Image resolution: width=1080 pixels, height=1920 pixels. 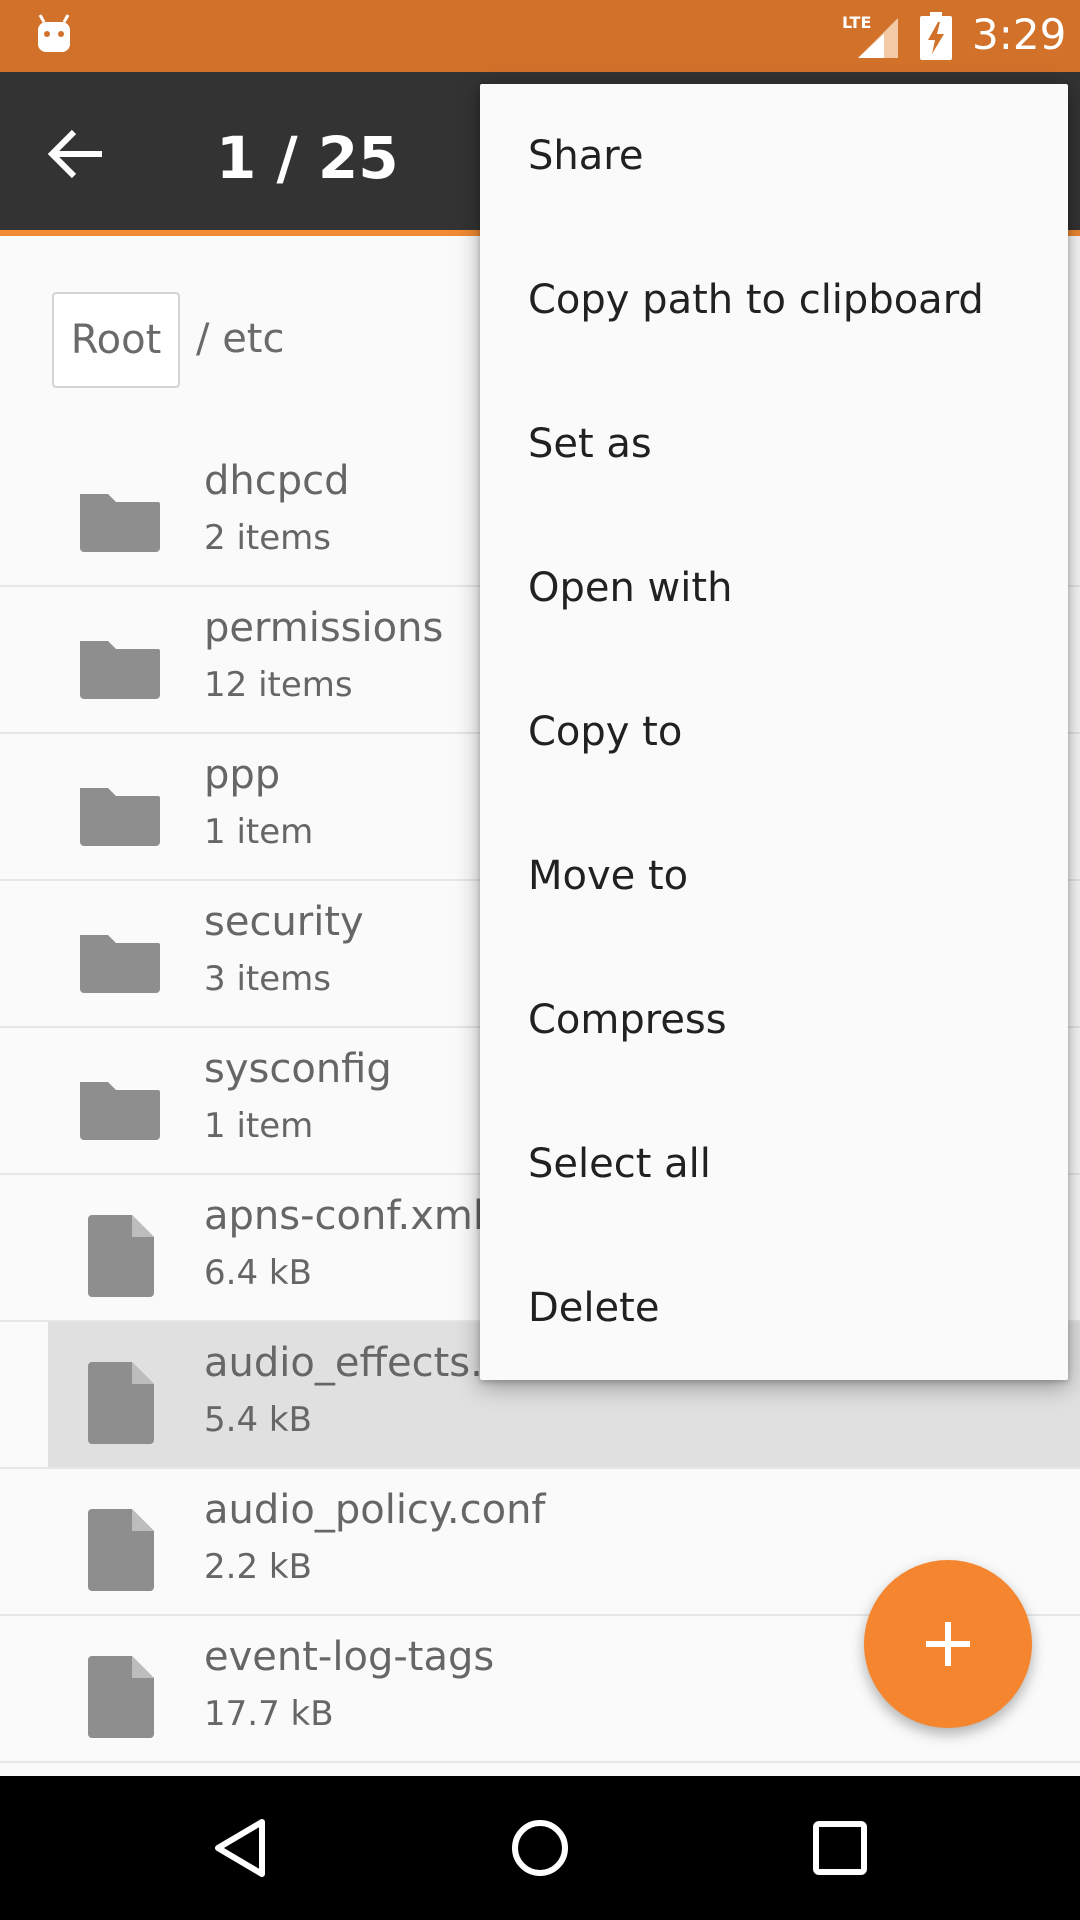 I want to click on menu-item-delete: Delete, so click(x=774, y=1308).